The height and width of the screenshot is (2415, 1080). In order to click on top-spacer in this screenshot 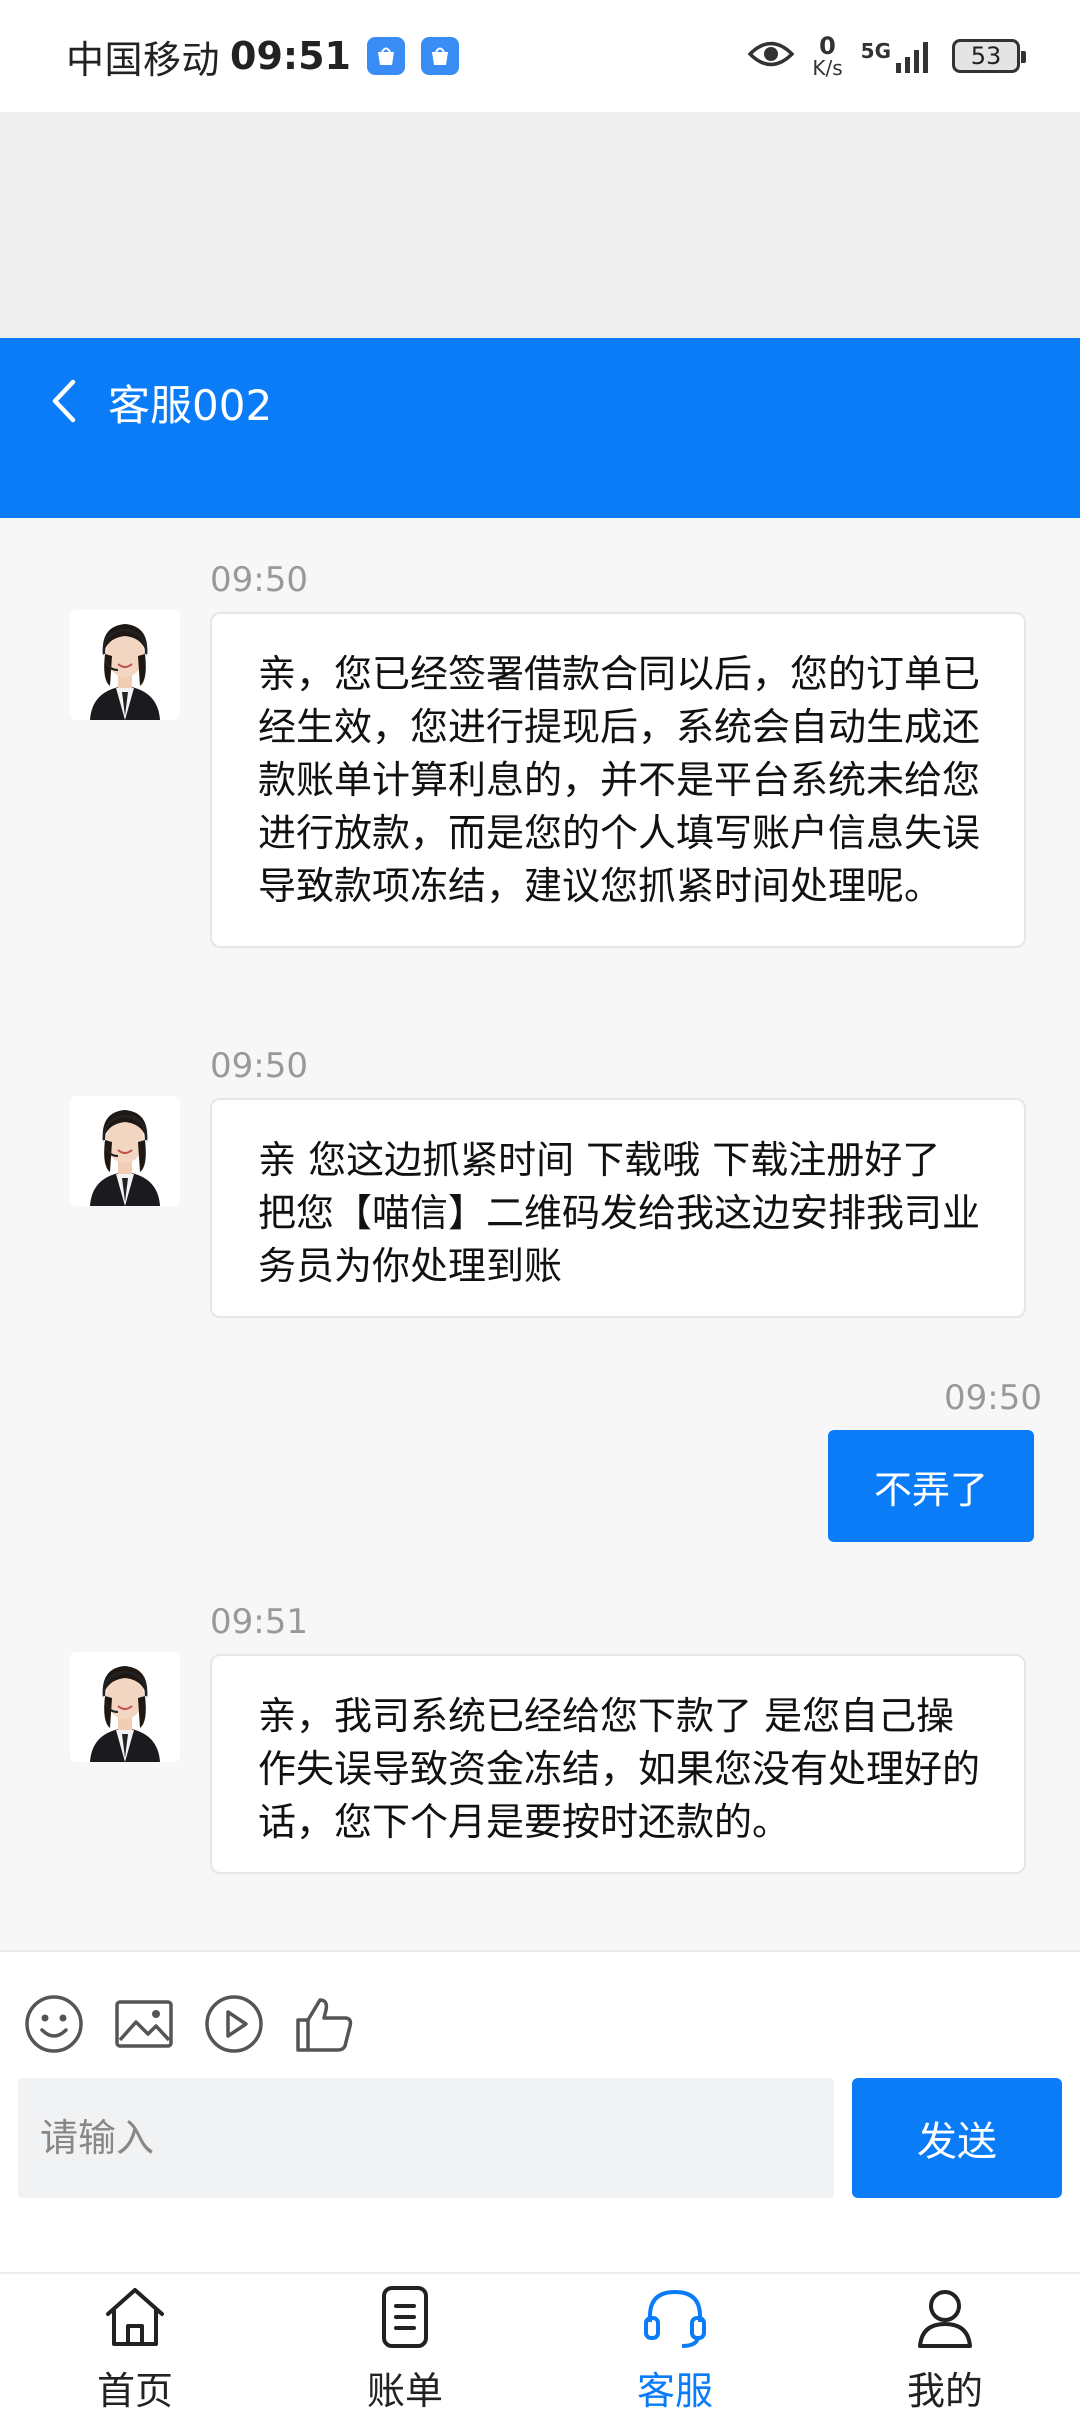, I will do `click(540, 225)`.